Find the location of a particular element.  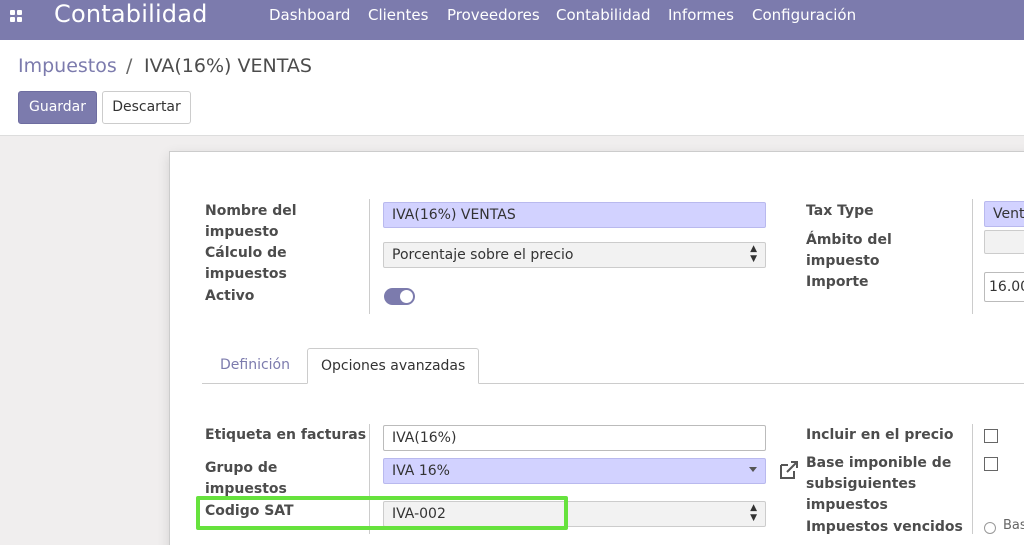

external-link-icon is located at coordinates (789, 470).